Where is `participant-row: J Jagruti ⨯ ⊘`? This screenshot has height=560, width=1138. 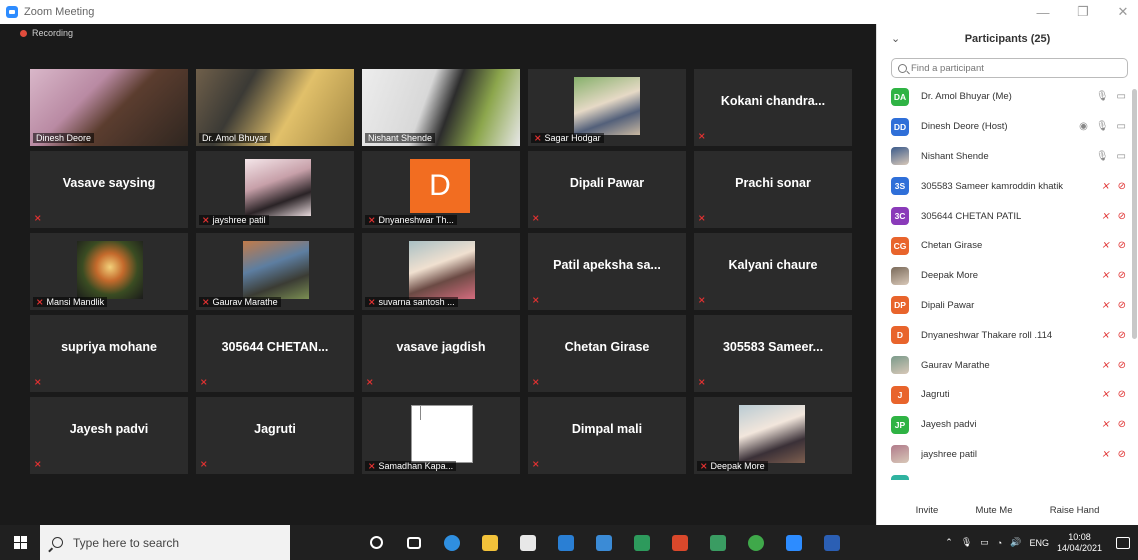 participant-row: J Jagruti ⨯ ⊘ is located at coordinates (1007, 395).